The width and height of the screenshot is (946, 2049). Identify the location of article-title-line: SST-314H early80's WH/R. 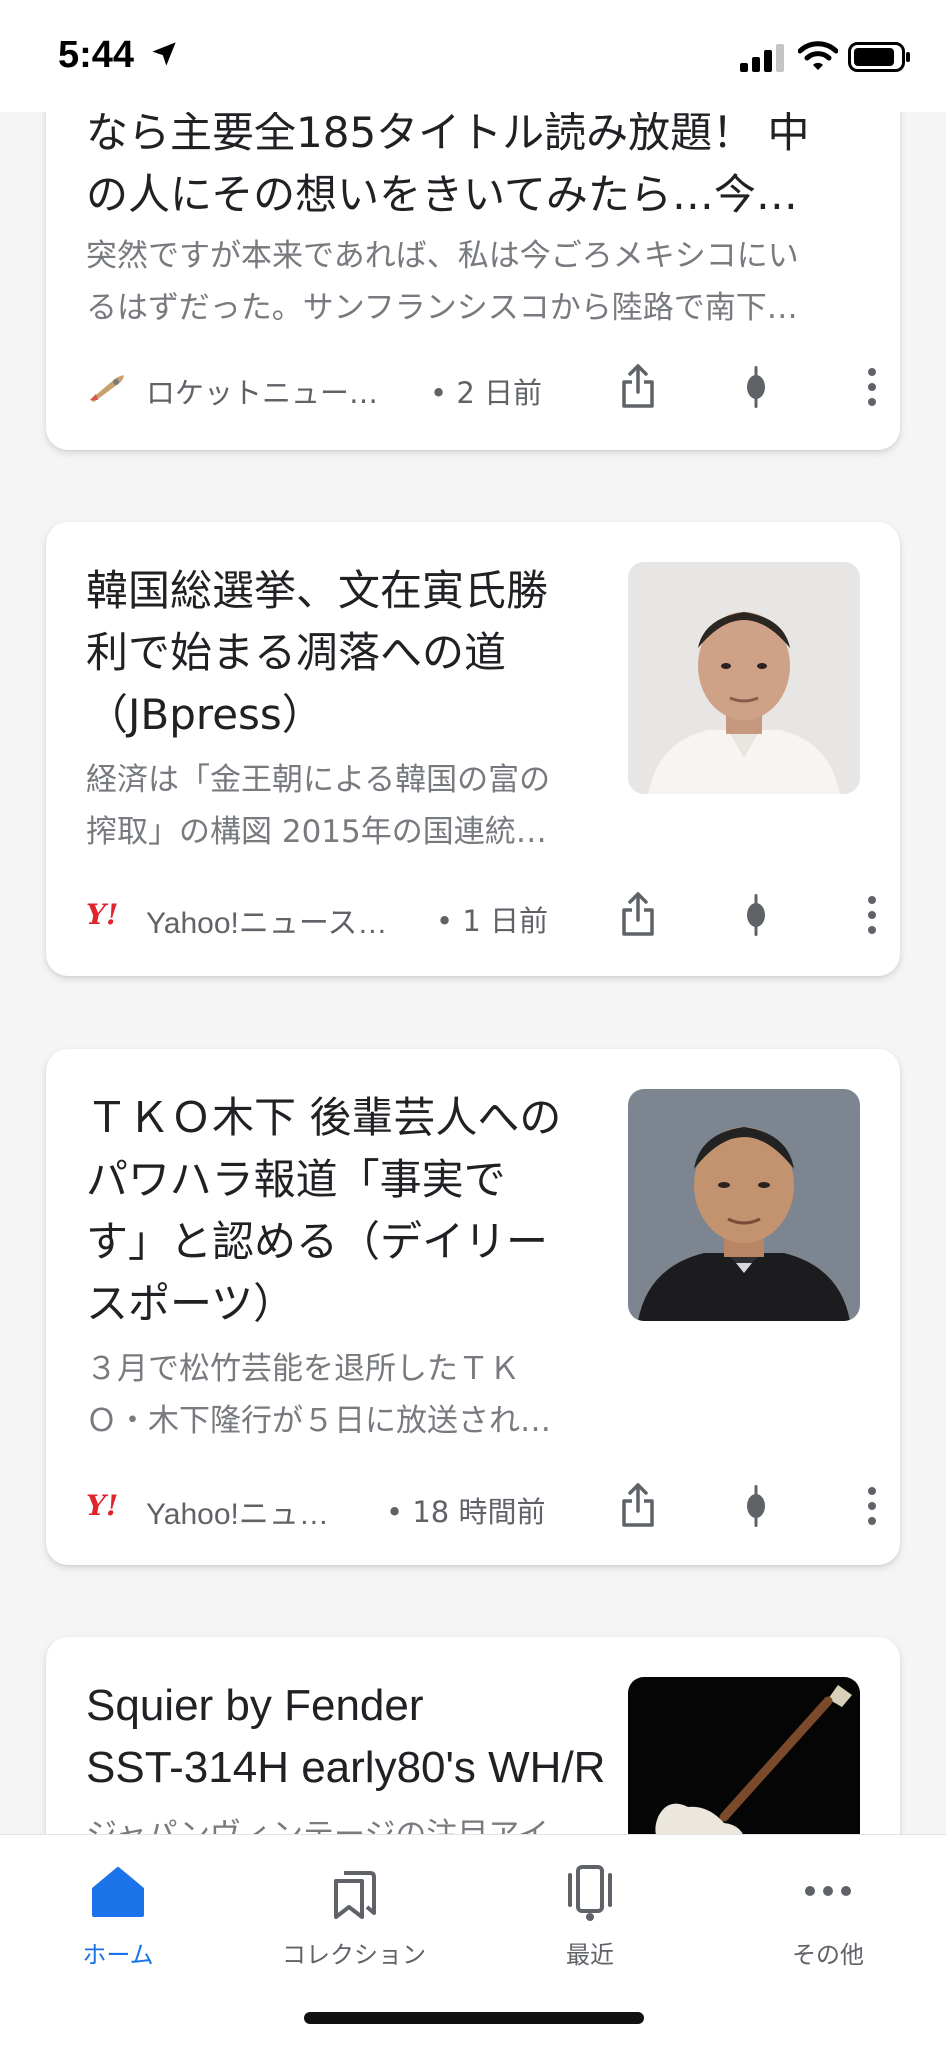
(346, 1767).